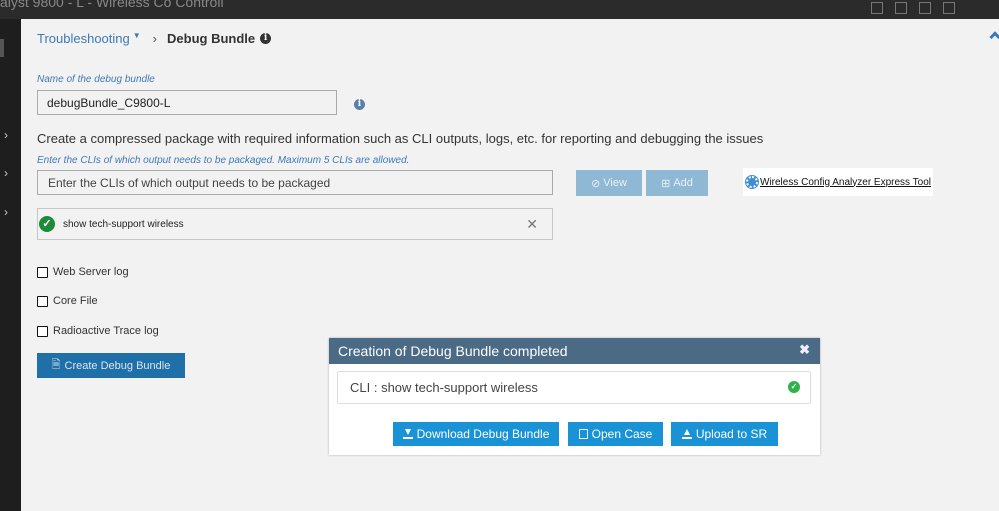 The height and width of the screenshot is (511, 999). What do you see at coordinates (913, 8) in the screenshot?
I see `topbar-icons` at bounding box center [913, 8].